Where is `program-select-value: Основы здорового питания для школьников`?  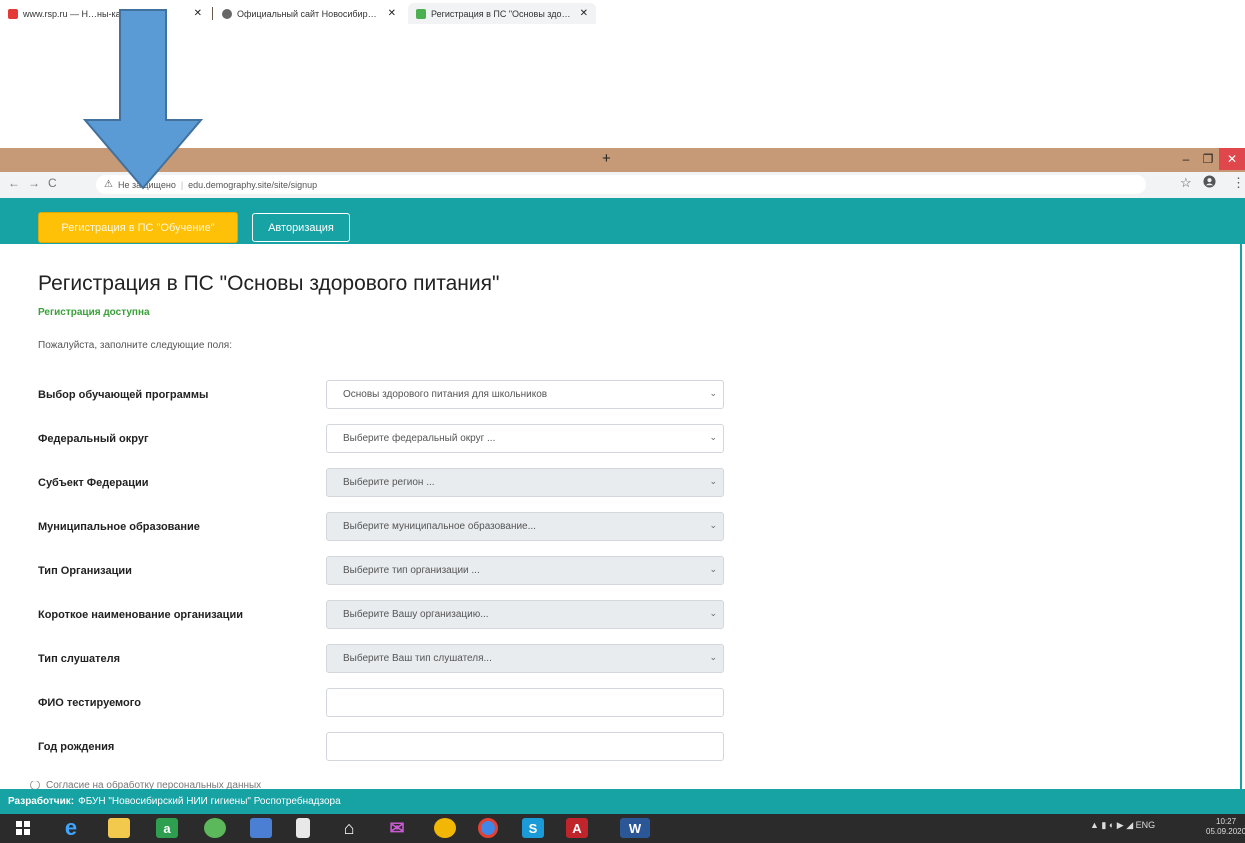
program-select-value: Основы здорового питания для школьников is located at coordinates (445, 394).